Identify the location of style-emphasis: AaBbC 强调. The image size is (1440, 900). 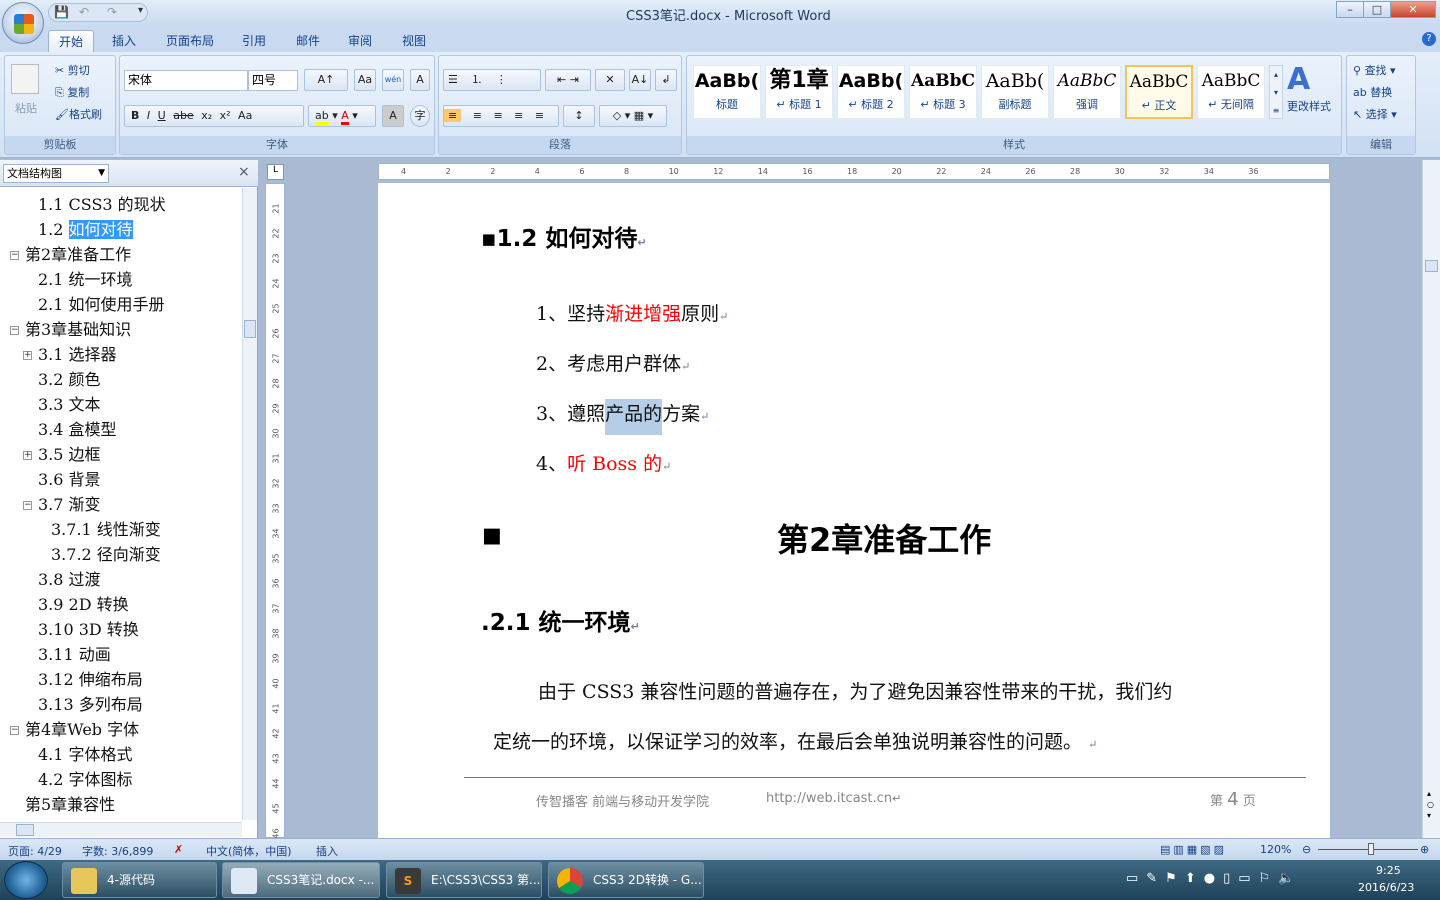
(1087, 92).